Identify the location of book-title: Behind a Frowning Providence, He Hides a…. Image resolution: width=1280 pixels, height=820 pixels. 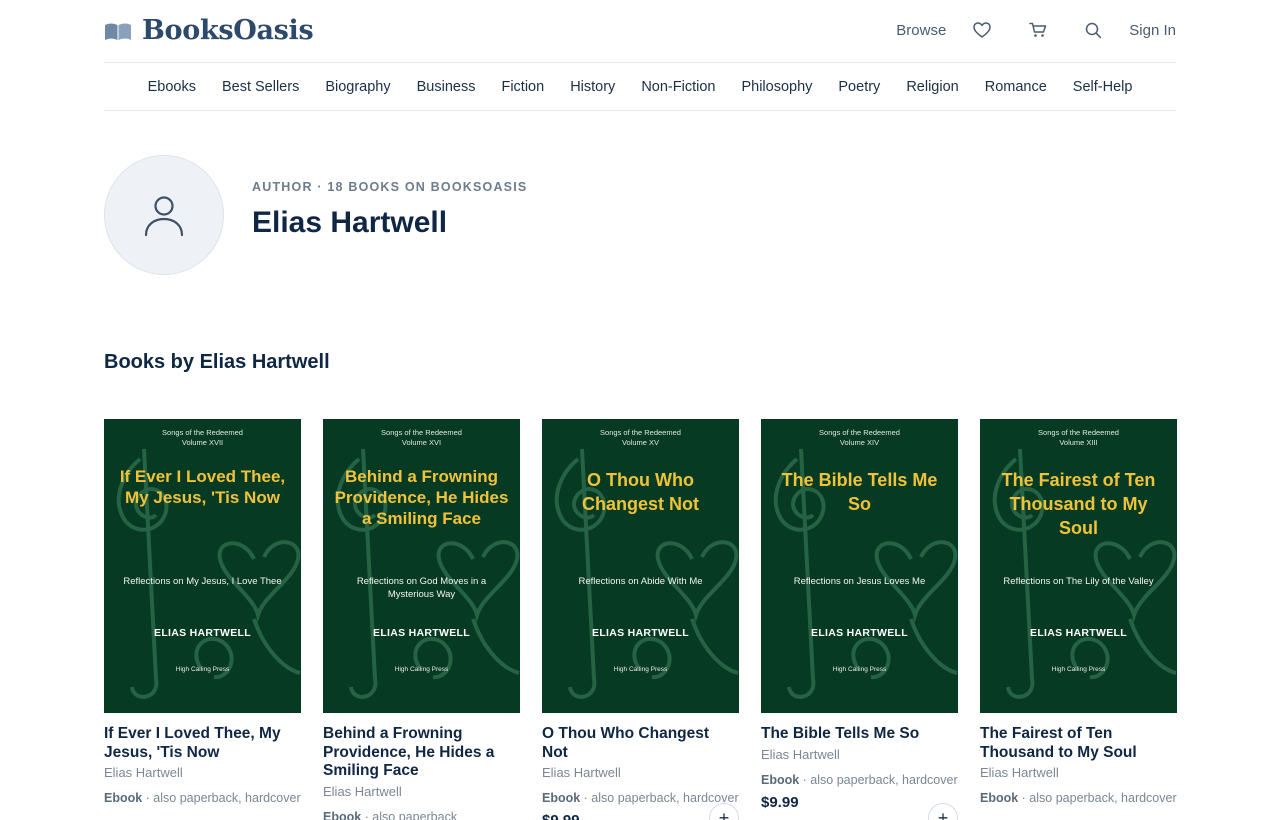
(421, 753).